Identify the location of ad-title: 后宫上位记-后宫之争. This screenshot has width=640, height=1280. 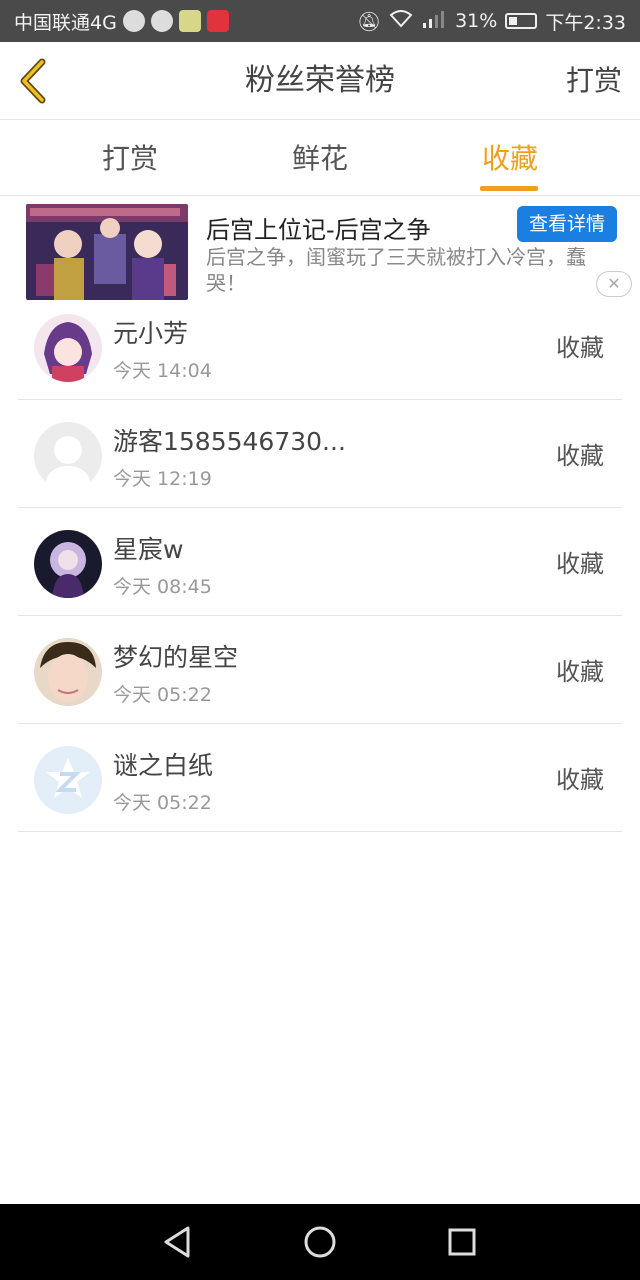
(318, 230).